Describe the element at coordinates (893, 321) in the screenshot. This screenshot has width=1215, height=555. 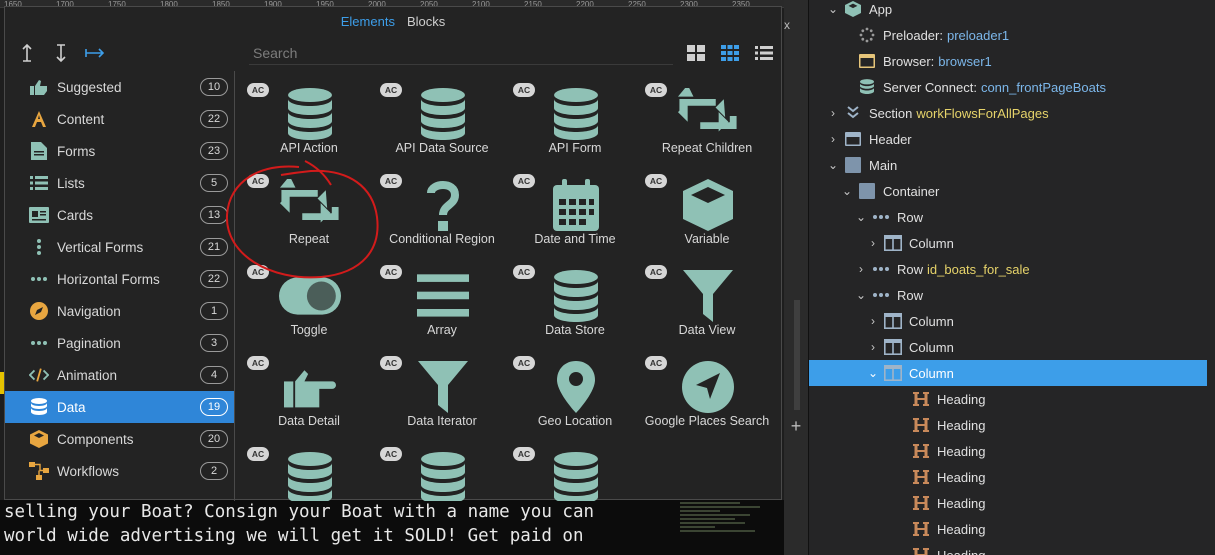
I see `column-icon` at that location.